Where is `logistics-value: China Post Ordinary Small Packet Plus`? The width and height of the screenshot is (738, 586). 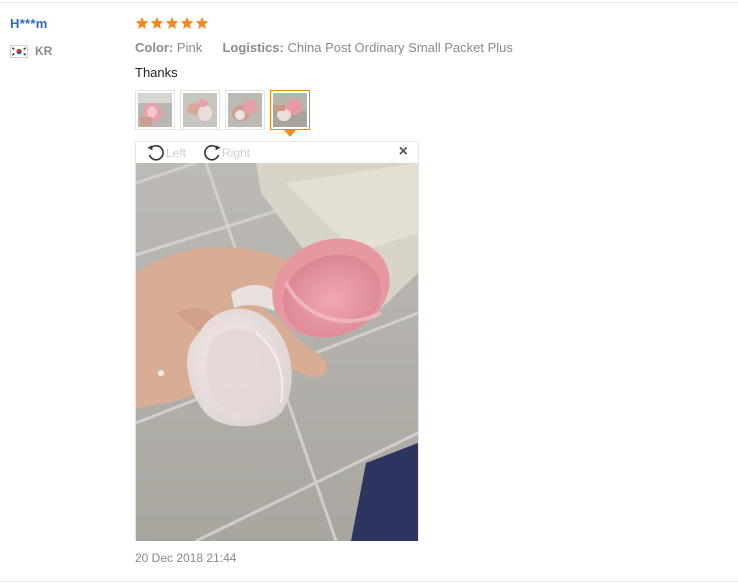 logistics-value: China Post Ordinary Small Packet Plus is located at coordinates (400, 47).